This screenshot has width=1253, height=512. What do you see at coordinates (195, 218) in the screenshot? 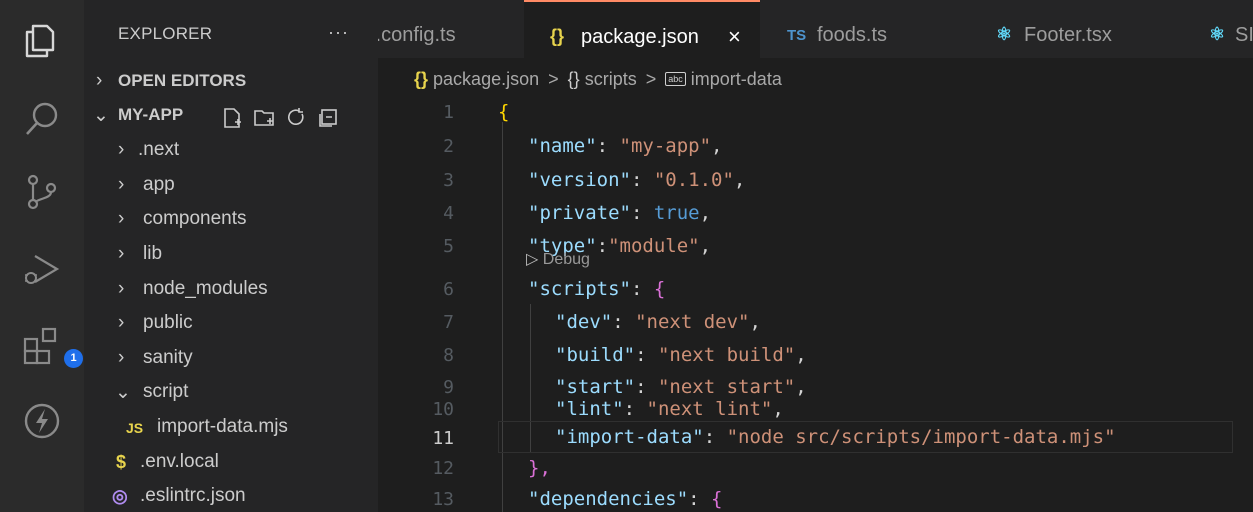
I see `tree-item-label: components` at bounding box center [195, 218].